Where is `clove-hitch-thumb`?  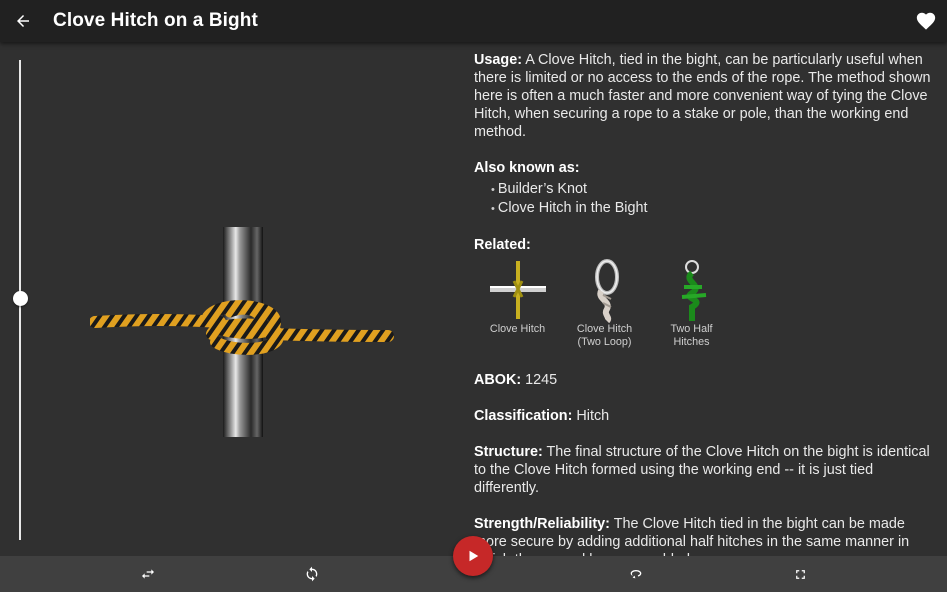 clove-hitch-thumb is located at coordinates (517, 290).